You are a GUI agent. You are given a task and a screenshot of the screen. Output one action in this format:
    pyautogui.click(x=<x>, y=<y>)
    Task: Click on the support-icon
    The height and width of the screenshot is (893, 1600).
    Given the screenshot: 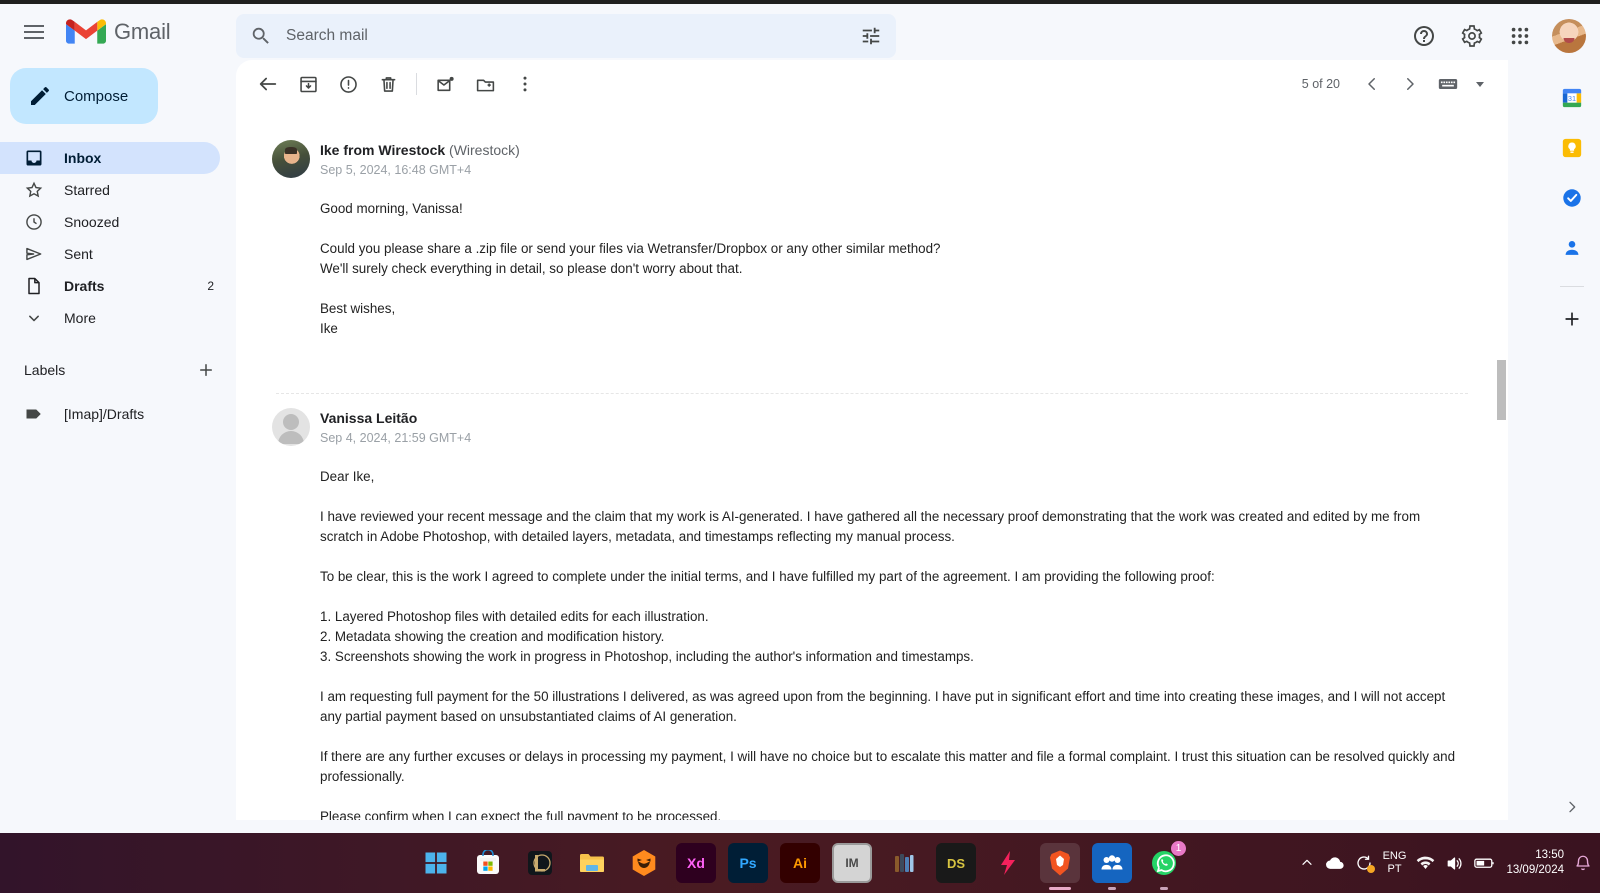 What is the action you would take?
    pyautogui.click(x=1424, y=36)
    